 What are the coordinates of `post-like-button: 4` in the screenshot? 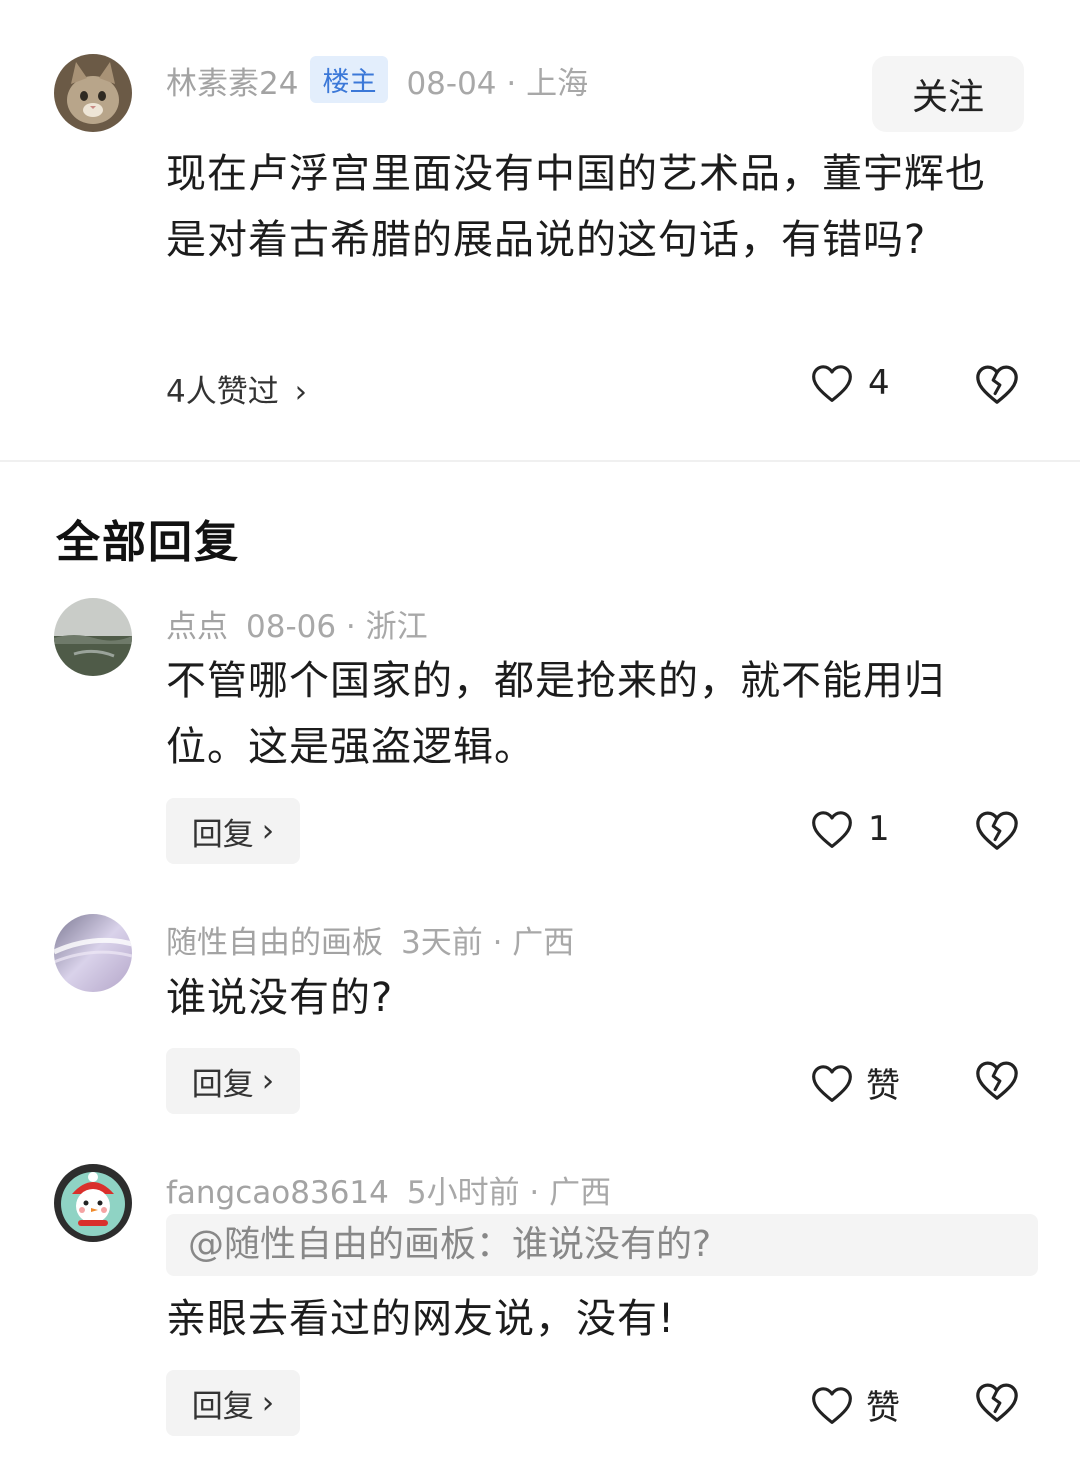 It's located at (850, 383).